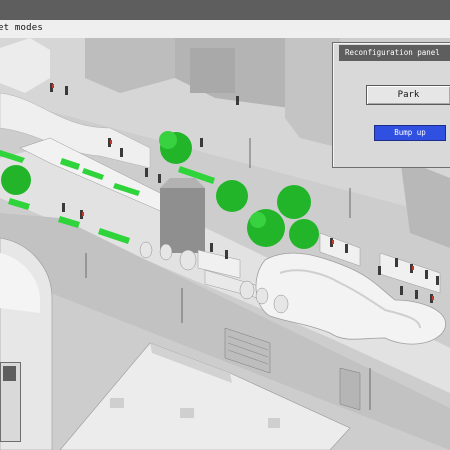 The height and width of the screenshot is (450, 450). Describe the element at coordinates (350, 389) in the screenshot. I see `kiosk` at that location.